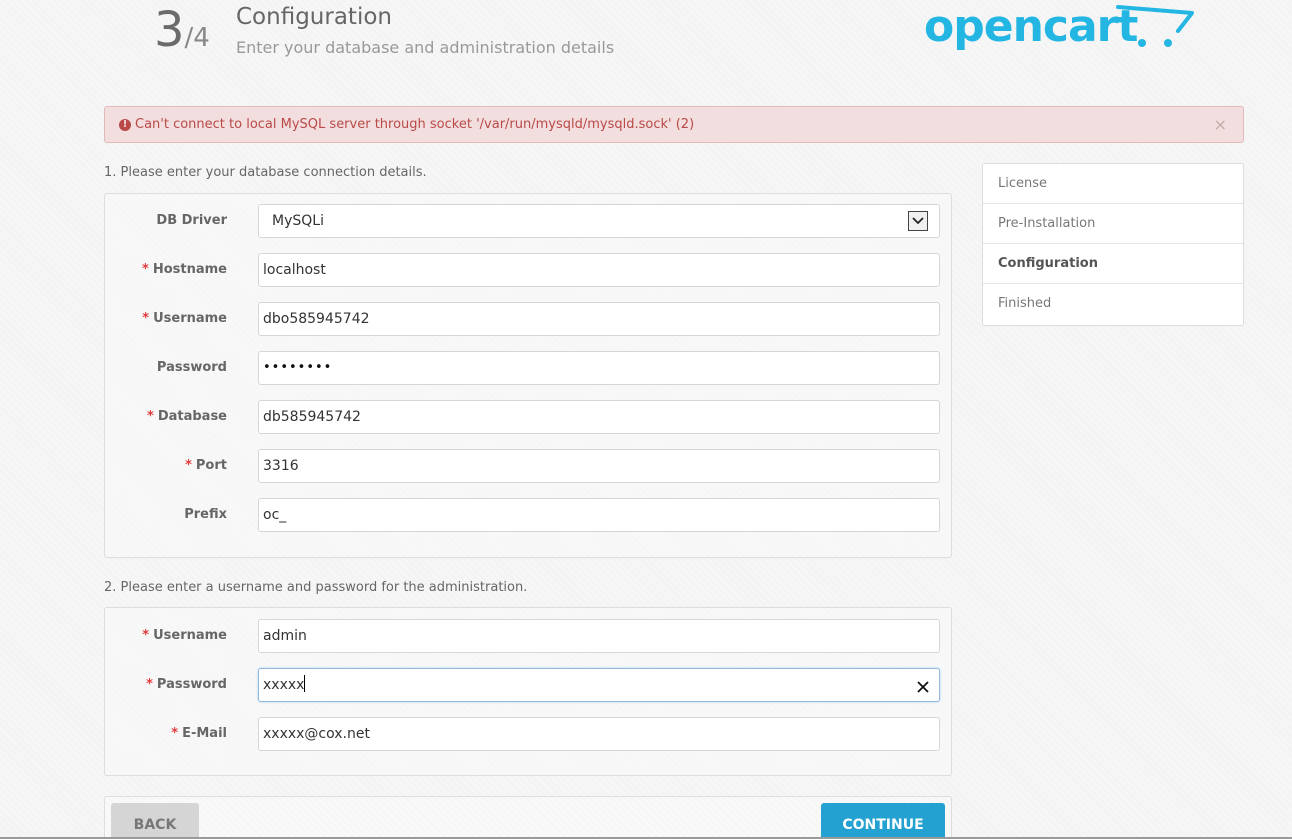 Image resolution: width=1292 pixels, height=839 pixels. I want to click on sidenav-item-license: License, so click(1113, 184).